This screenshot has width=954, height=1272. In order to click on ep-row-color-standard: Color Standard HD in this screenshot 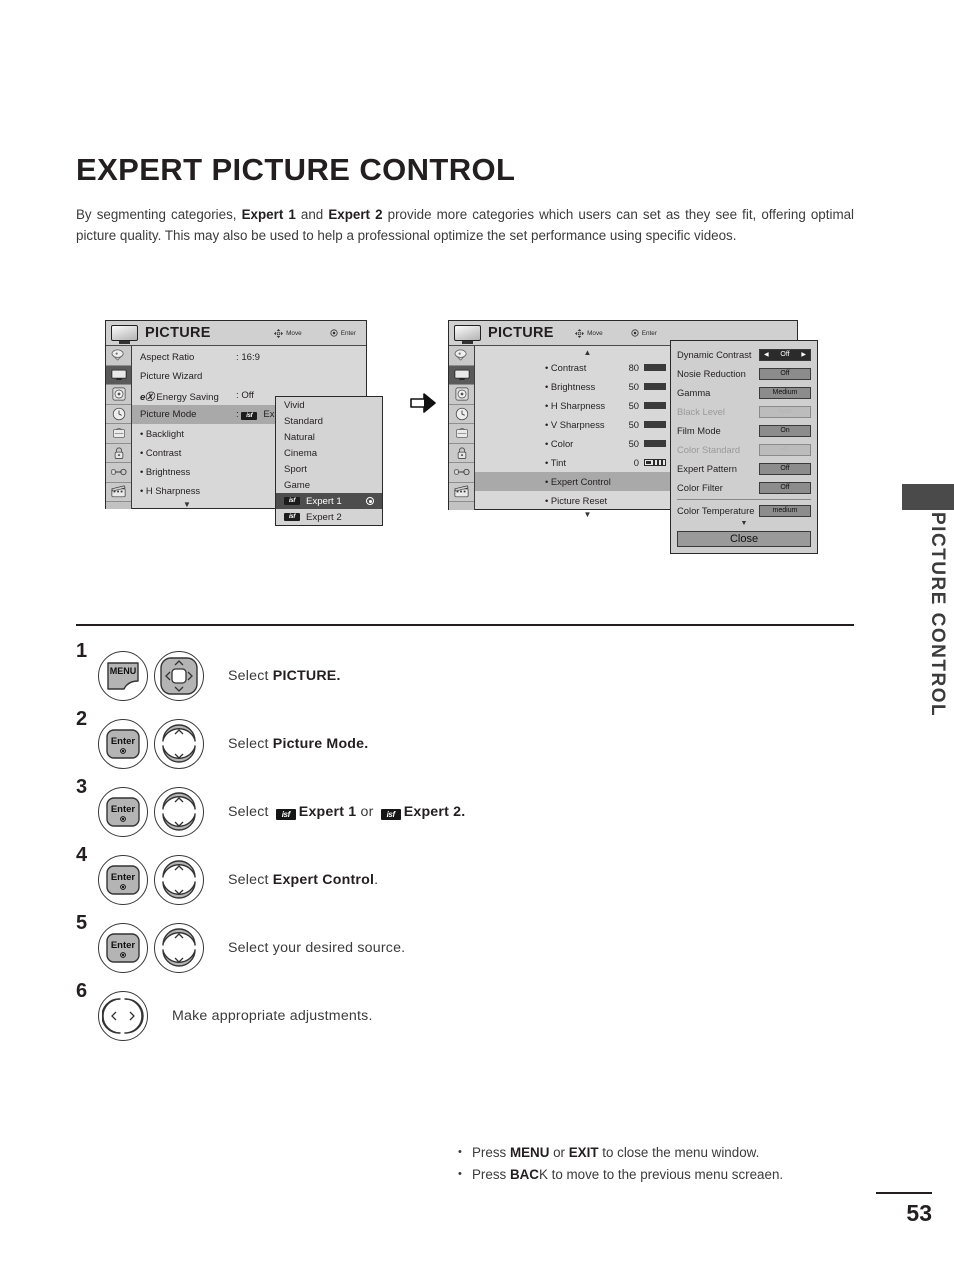, I will do `click(744, 449)`.